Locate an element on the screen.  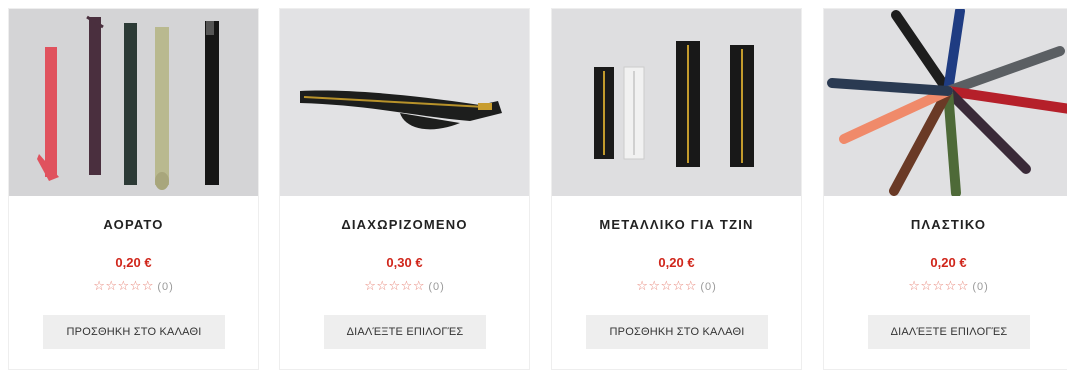
separating-zipper-photo is located at coordinates (404, 102).